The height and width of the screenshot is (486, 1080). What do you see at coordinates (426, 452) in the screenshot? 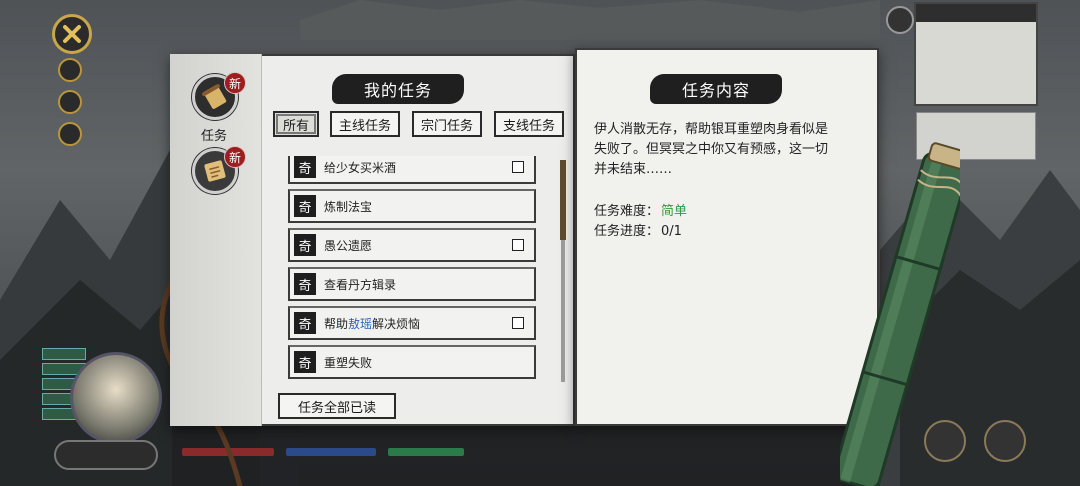
I see `stamina-bar` at bounding box center [426, 452].